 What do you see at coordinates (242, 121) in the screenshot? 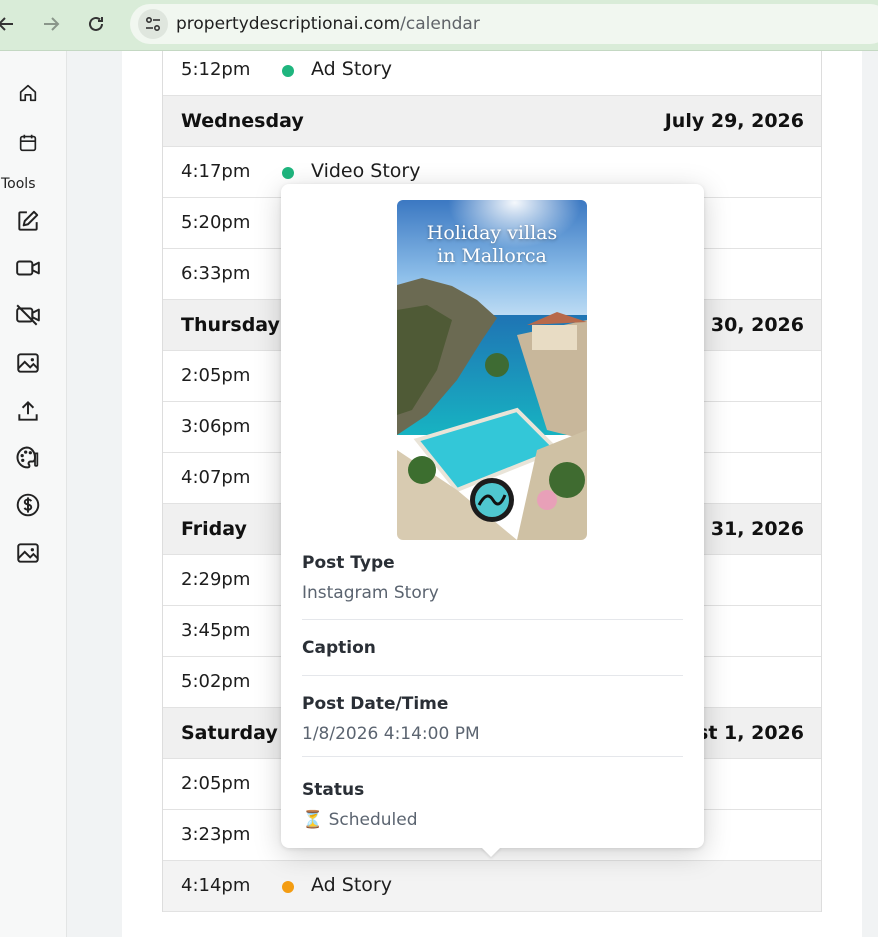
I see `day-name: Wednesday` at bounding box center [242, 121].